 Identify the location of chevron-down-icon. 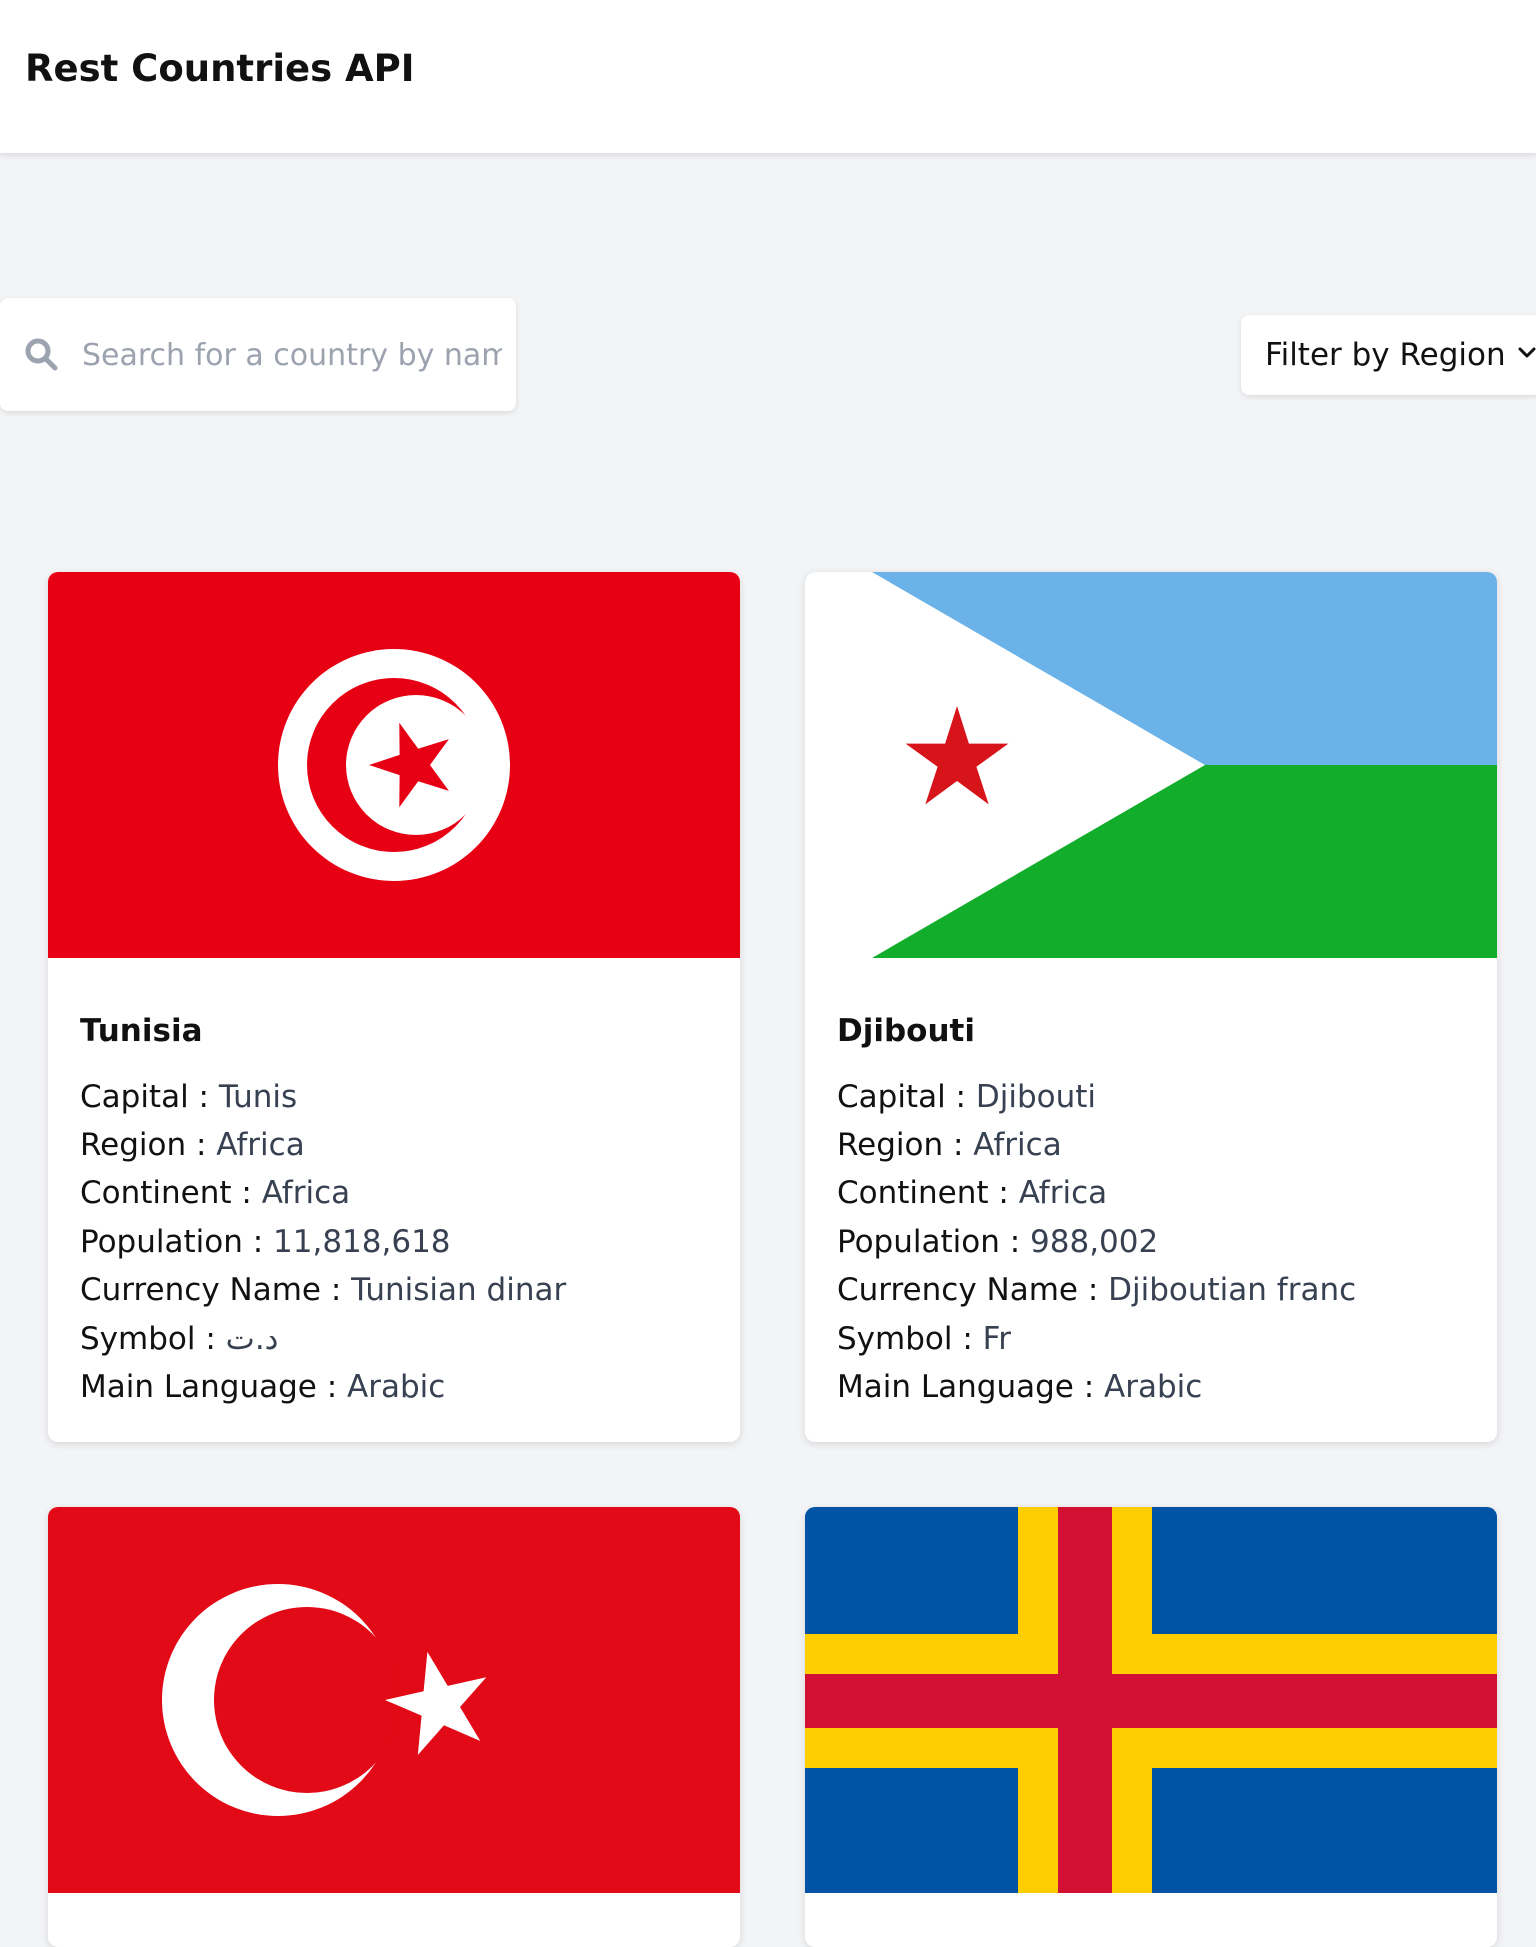
(1527, 352).